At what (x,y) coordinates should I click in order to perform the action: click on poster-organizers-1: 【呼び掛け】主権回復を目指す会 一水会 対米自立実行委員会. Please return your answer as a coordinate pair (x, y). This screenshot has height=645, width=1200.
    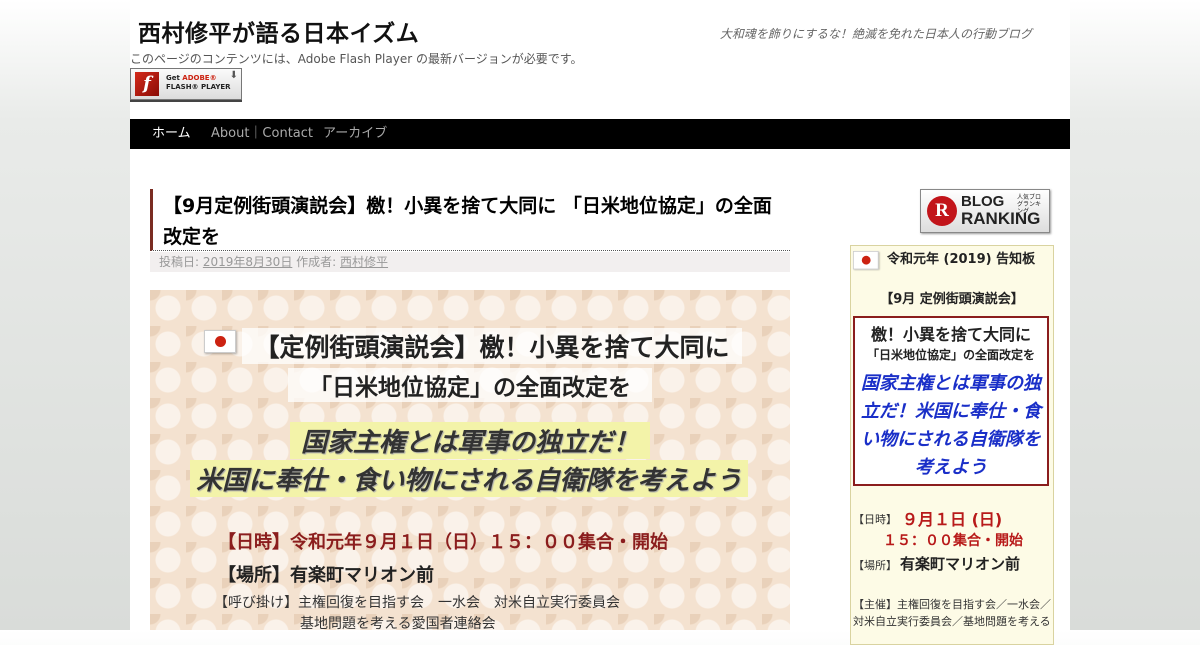
    Looking at the image, I should click on (417, 603).